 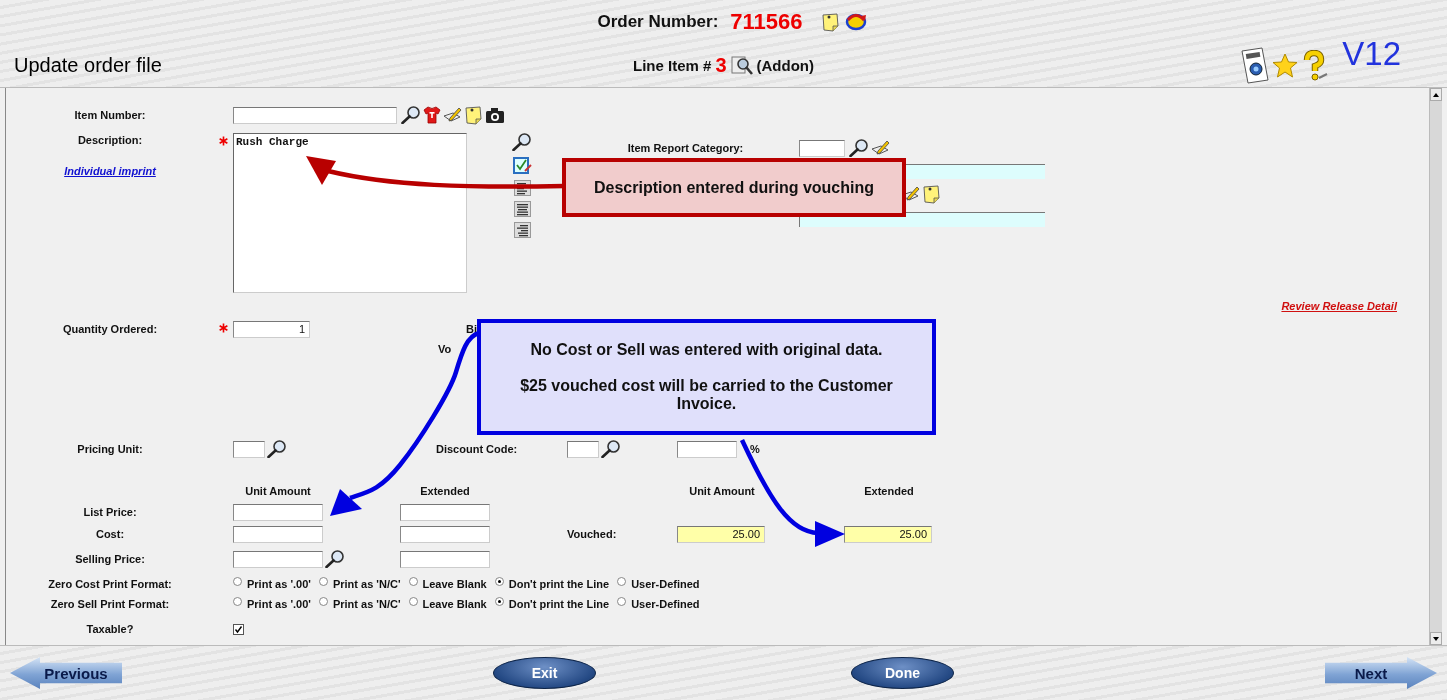 What do you see at coordinates (110, 534) in the screenshot?
I see `field-label: Cost:` at bounding box center [110, 534].